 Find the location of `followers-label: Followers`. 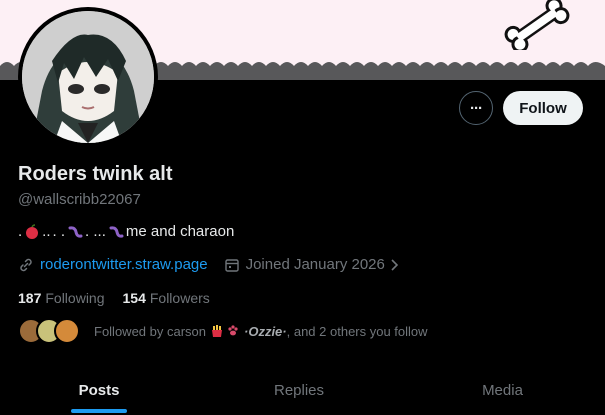

followers-label: Followers is located at coordinates (179, 298).